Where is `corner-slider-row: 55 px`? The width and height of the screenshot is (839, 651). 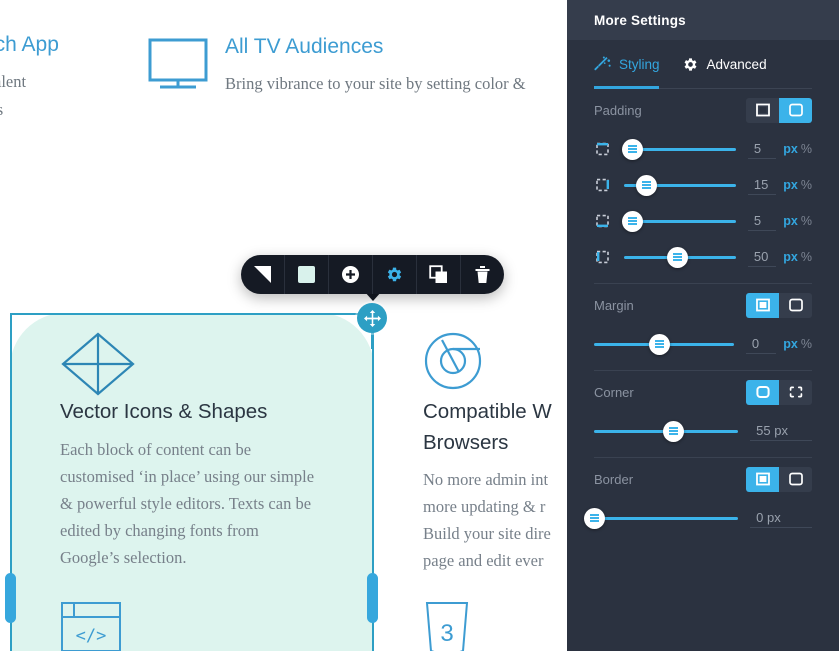
corner-slider-row: 55 px is located at coordinates (703, 431).